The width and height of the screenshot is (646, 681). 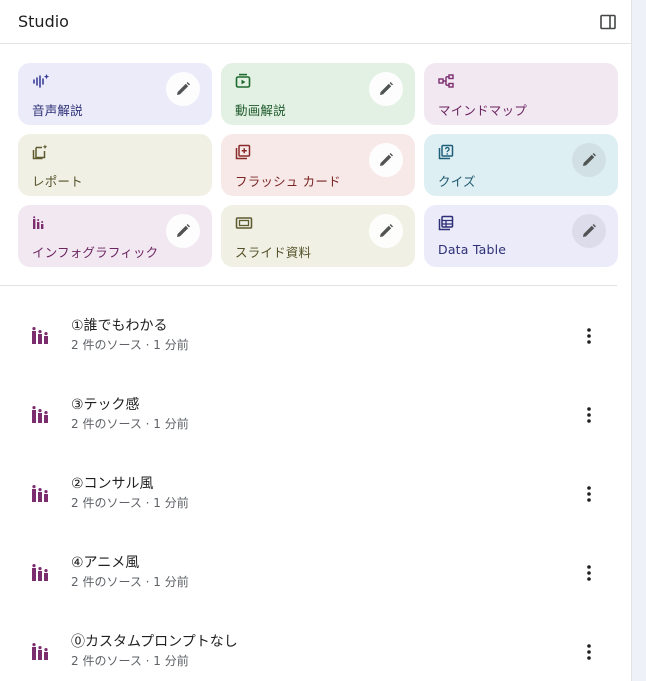 I want to click on edit-infographic-button, so click(x=183, y=231).